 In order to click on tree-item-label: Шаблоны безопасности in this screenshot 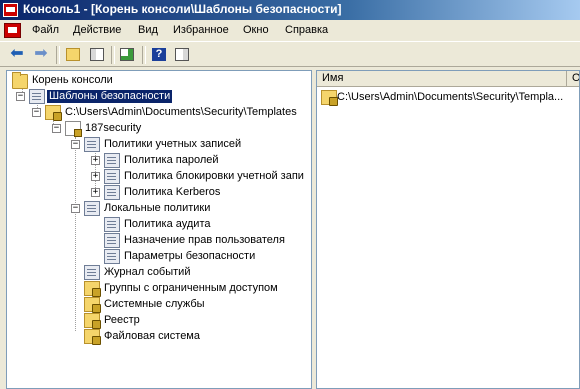, I will do `click(110, 96)`.